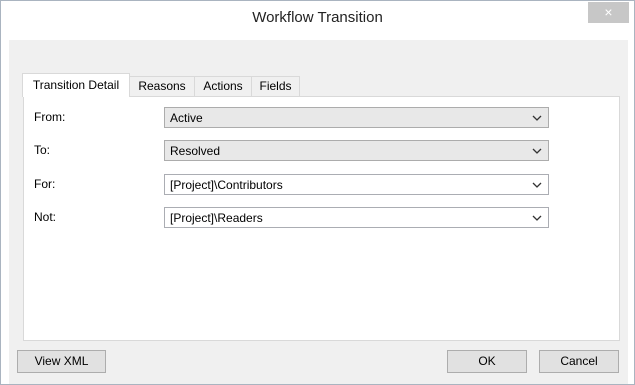 The width and height of the screenshot is (635, 385). I want to click on cancel-button: Cancel, so click(579, 361).